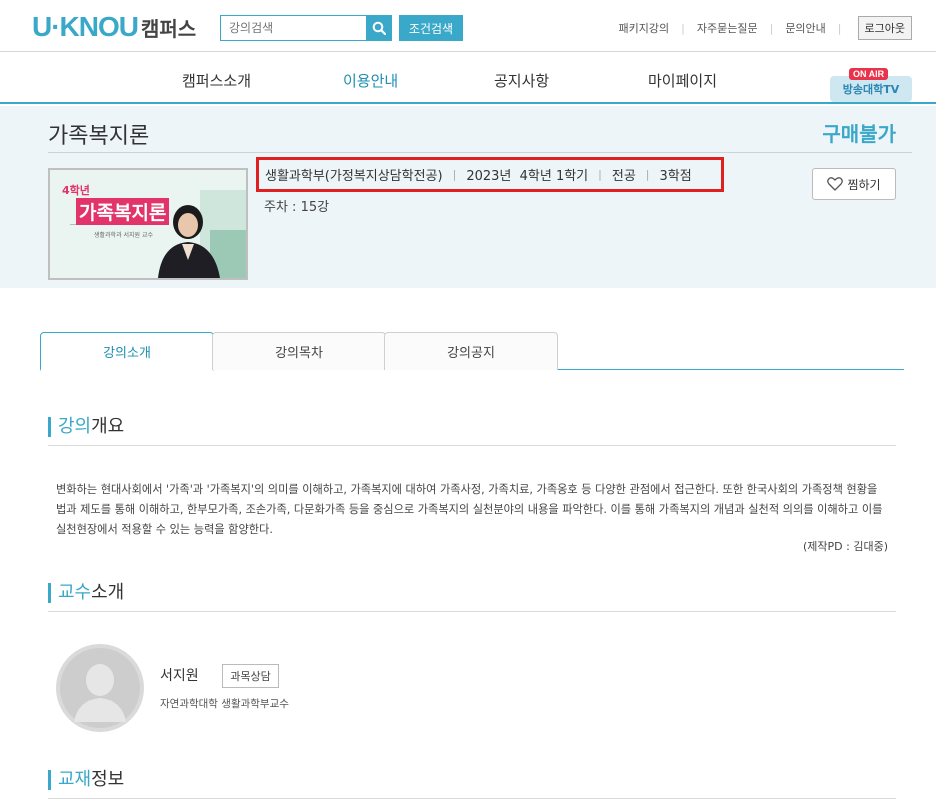 This screenshot has width=936, height=812. What do you see at coordinates (75, 592) in the screenshot?
I see `heading-highlight: 교수` at bounding box center [75, 592].